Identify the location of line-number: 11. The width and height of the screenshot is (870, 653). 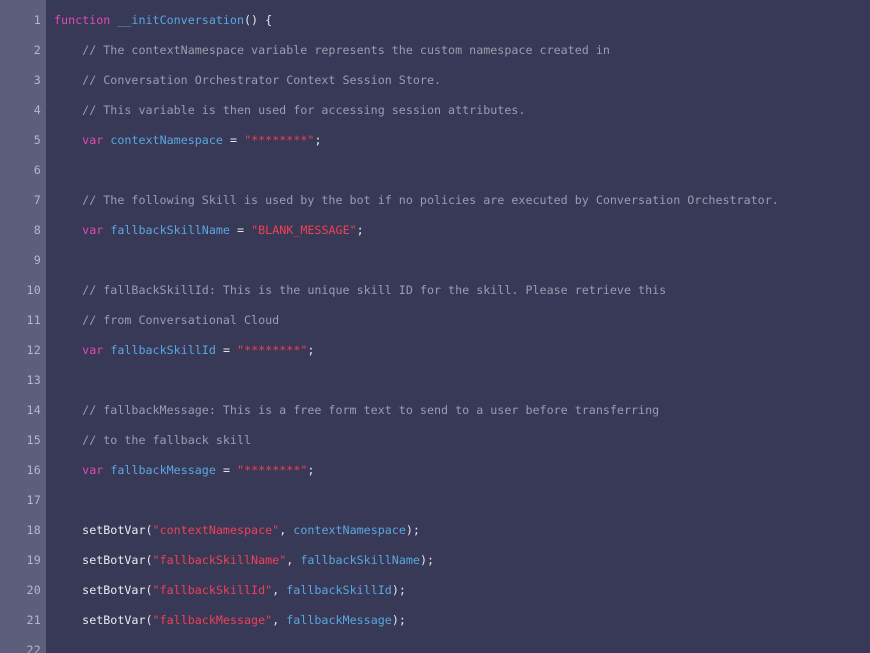
(33, 320).